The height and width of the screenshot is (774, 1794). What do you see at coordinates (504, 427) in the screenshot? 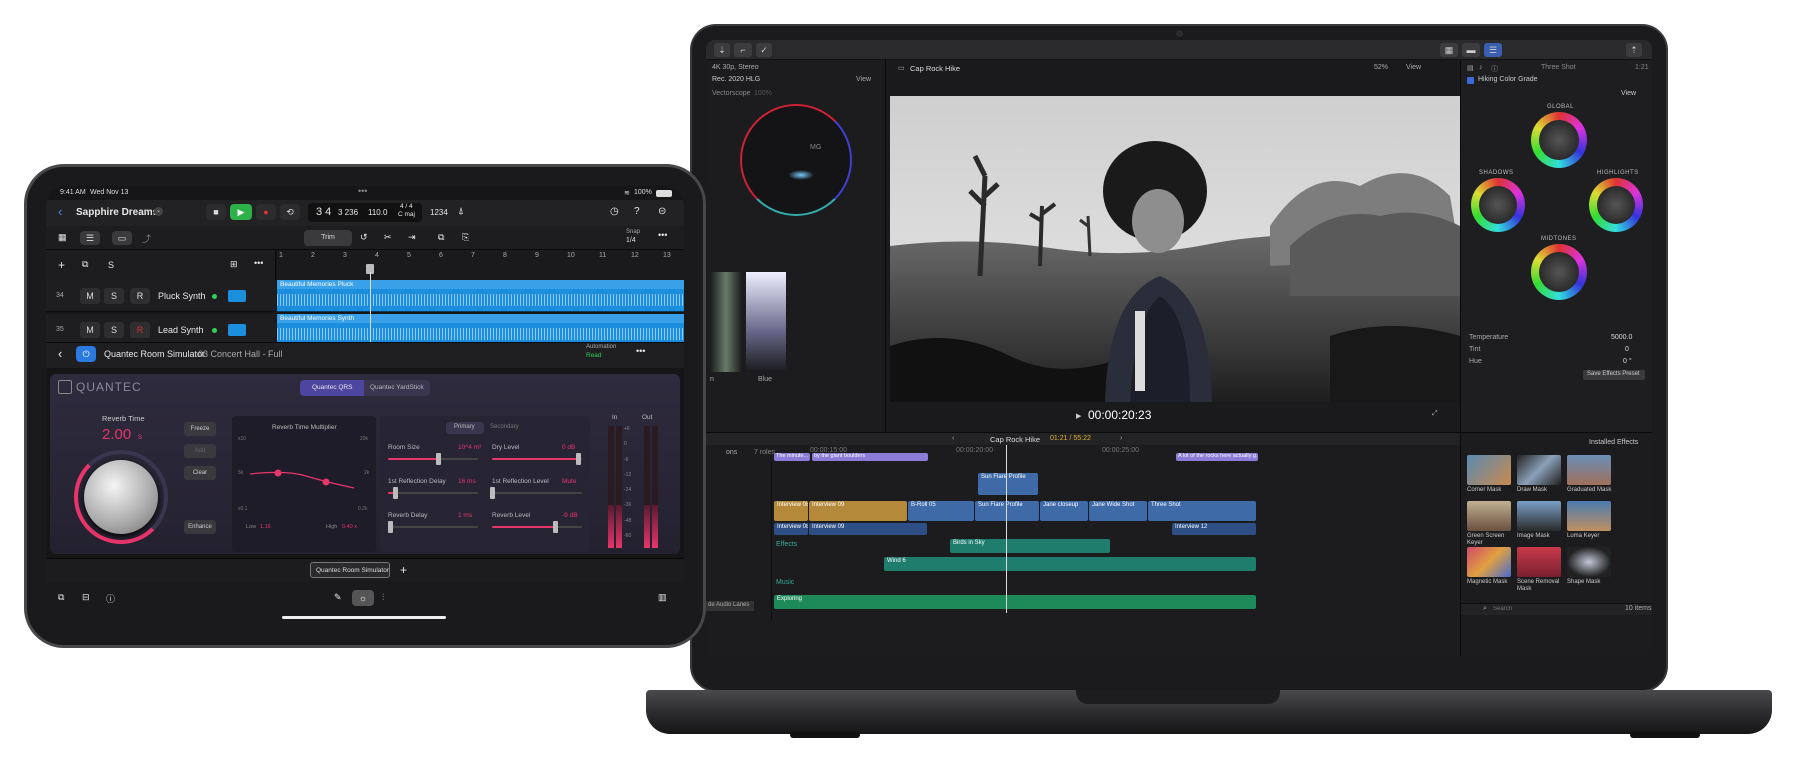
I see `tab-secondary: Secondary` at bounding box center [504, 427].